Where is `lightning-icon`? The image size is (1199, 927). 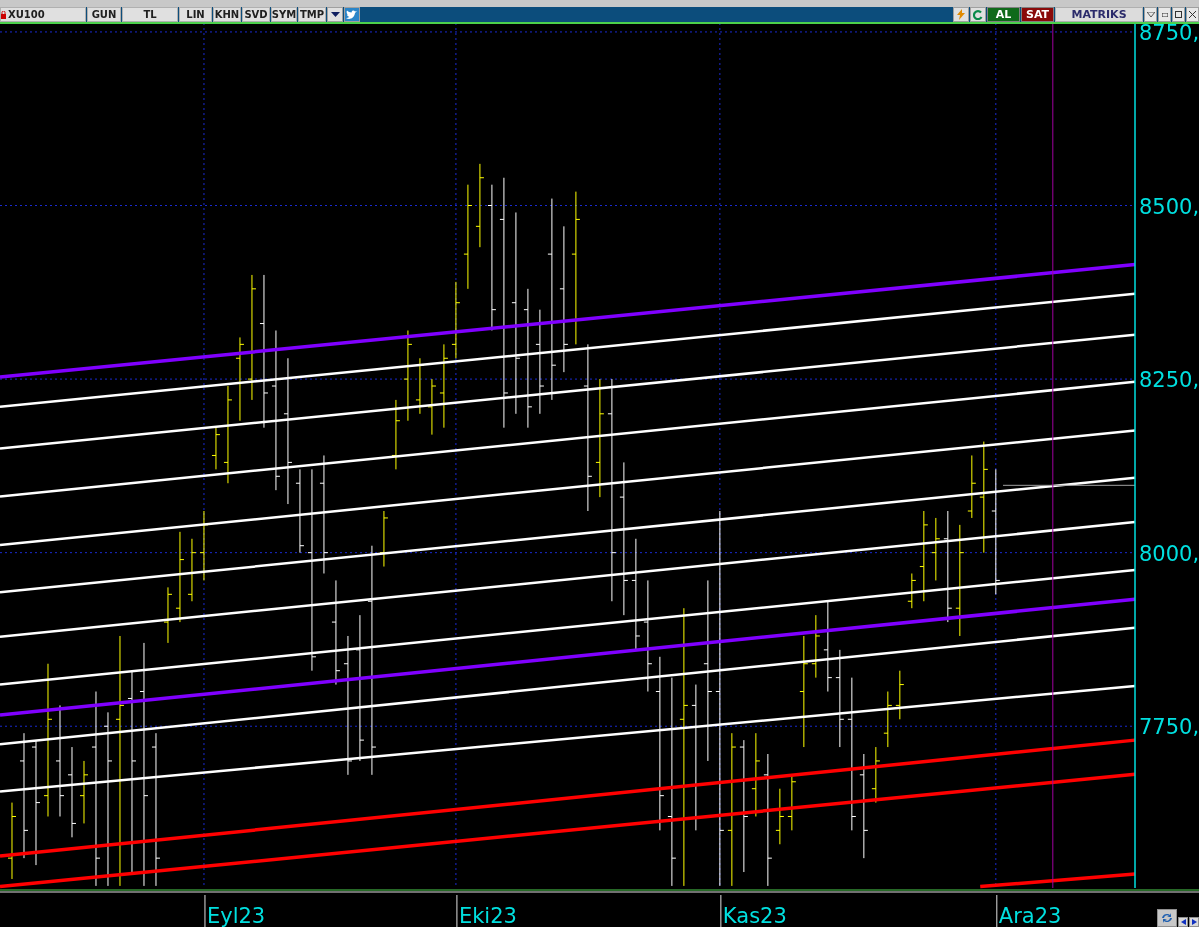 lightning-icon is located at coordinates (961, 14).